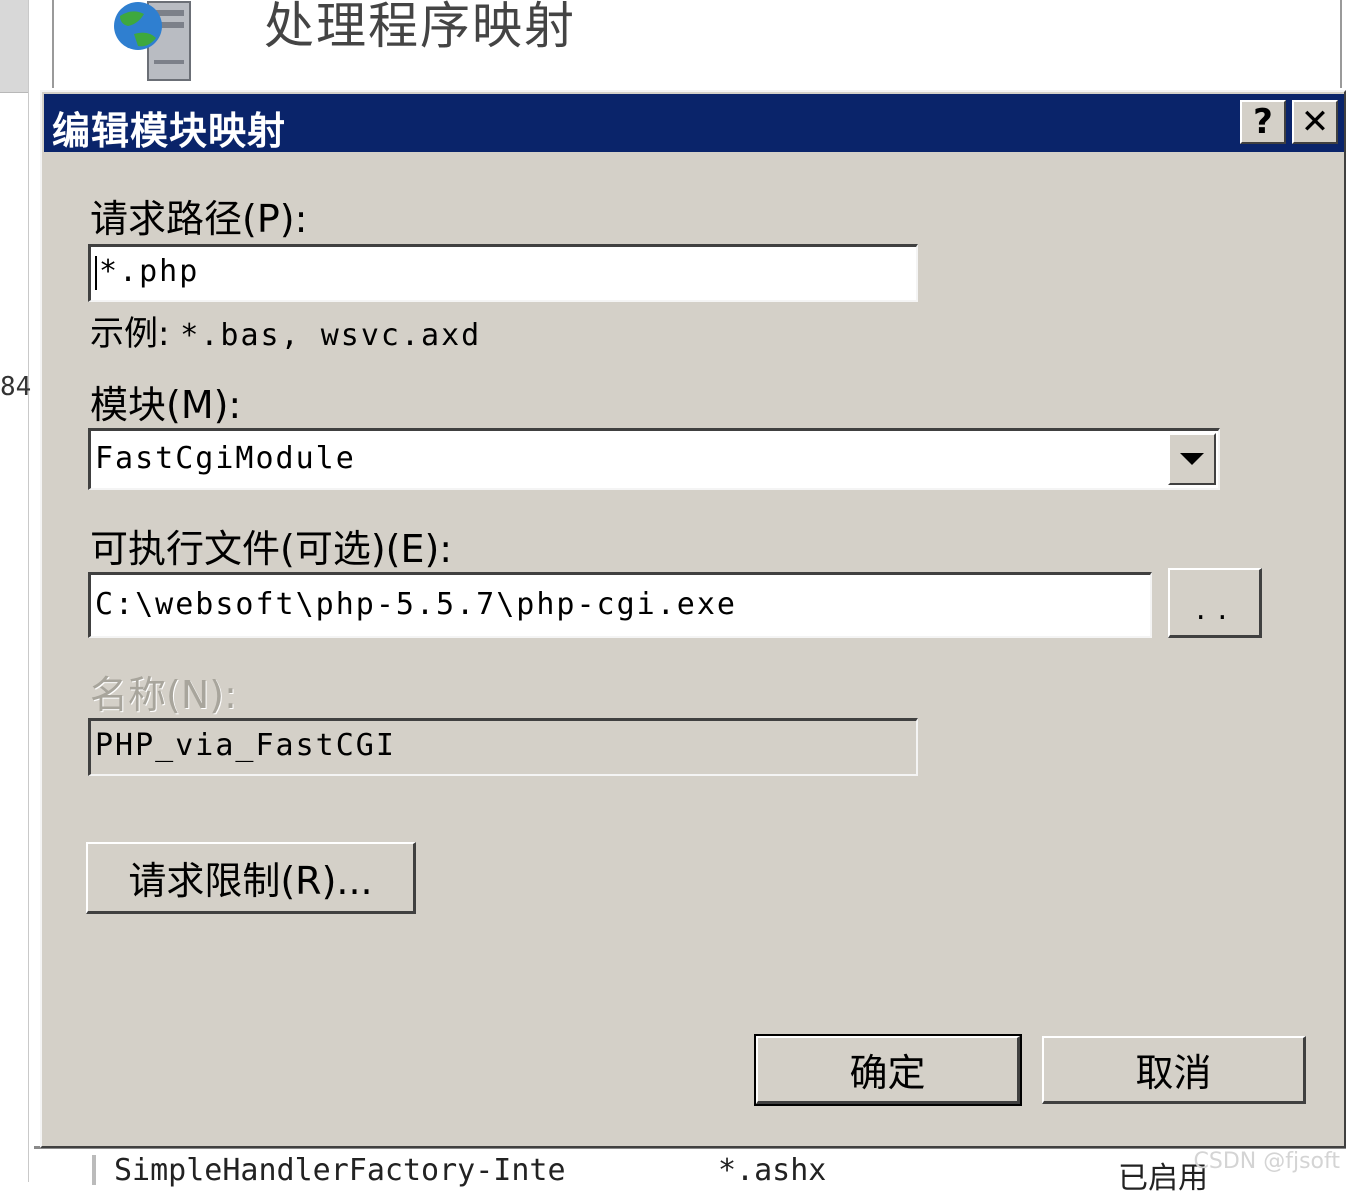  I want to click on feature-header: 处理程序映射, so click(697, 44).